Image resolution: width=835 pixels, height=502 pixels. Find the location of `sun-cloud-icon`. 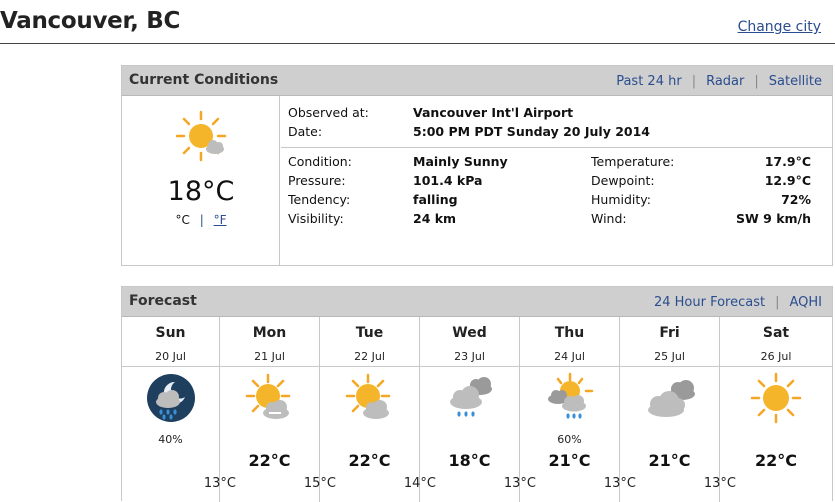

sun-cloud-icon is located at coordinates (370, 400).